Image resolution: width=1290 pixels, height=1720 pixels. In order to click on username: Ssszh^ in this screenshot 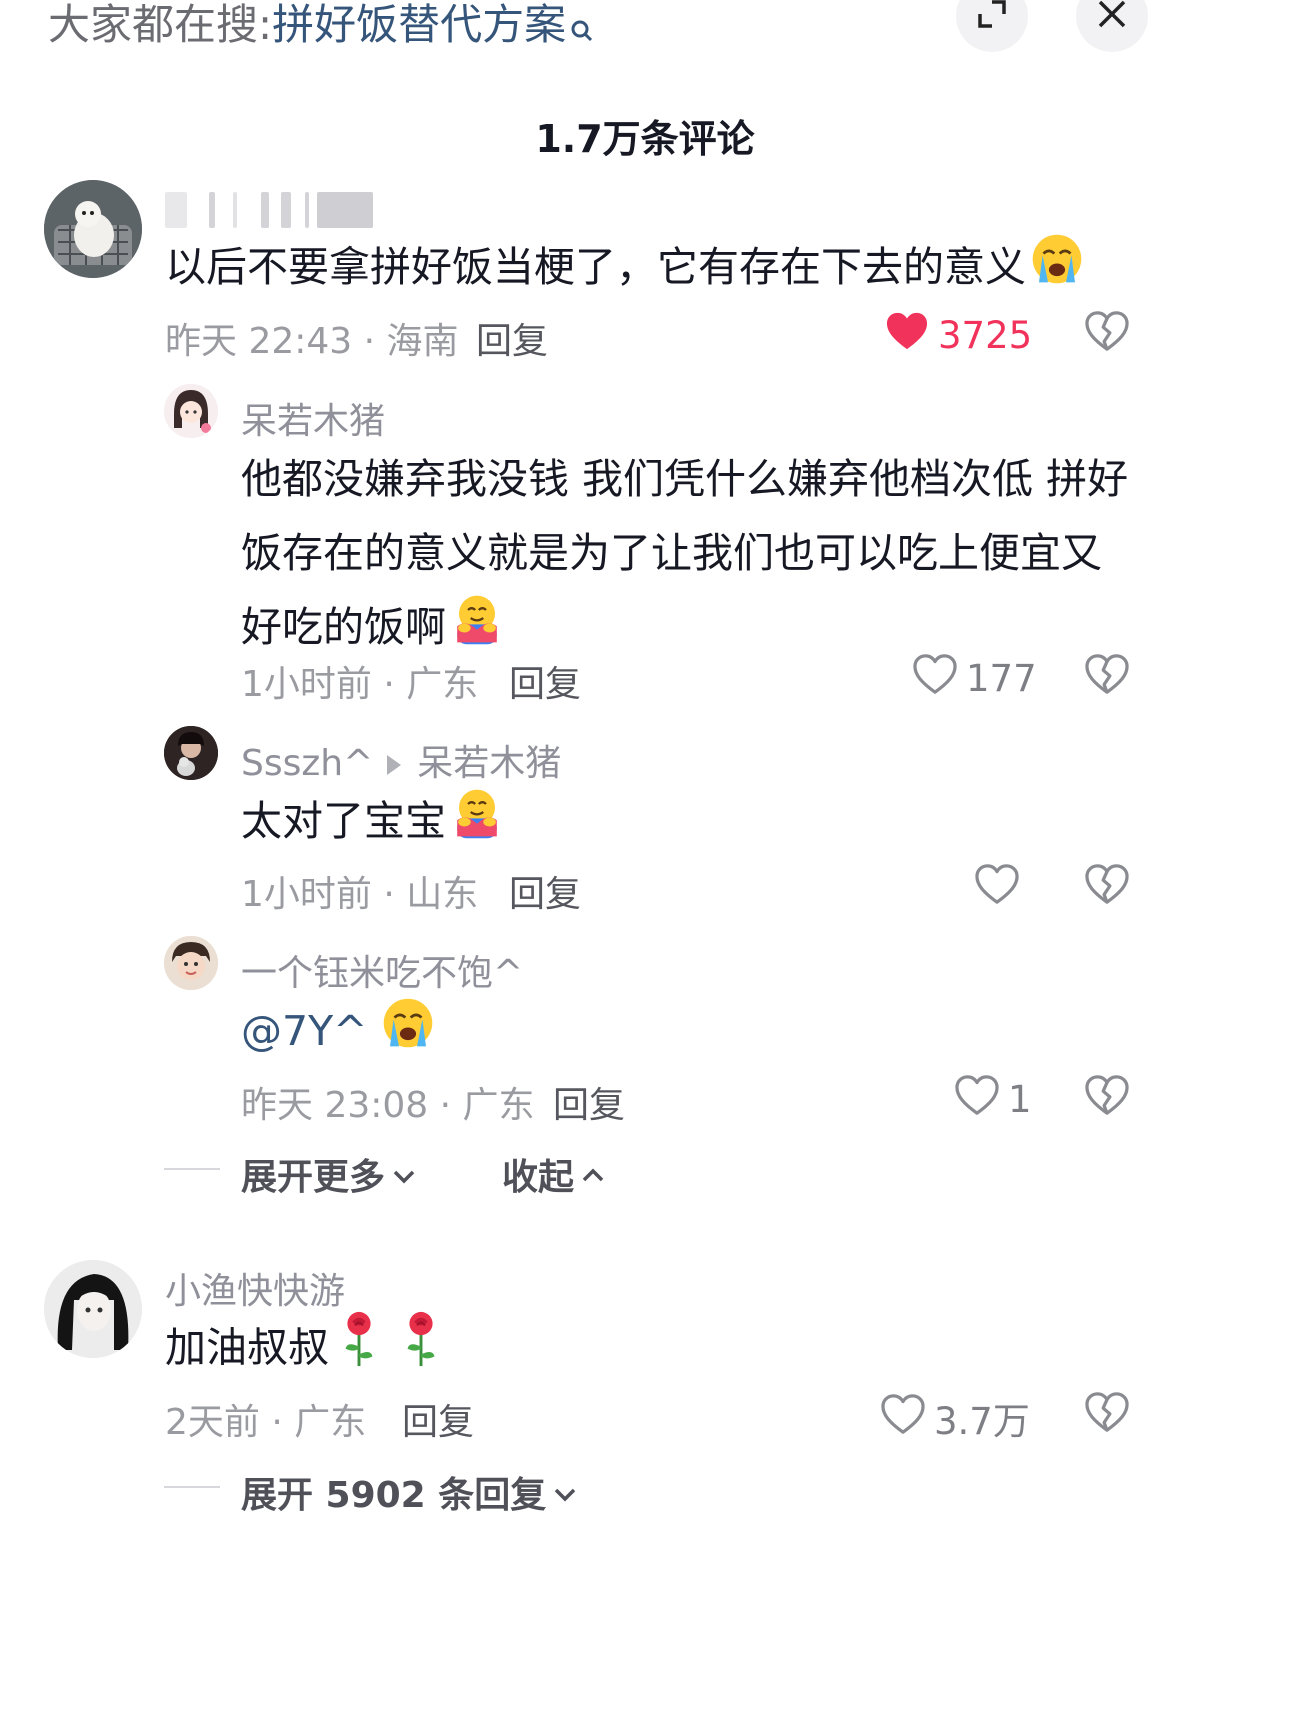, I will do `click(307, 763)`.